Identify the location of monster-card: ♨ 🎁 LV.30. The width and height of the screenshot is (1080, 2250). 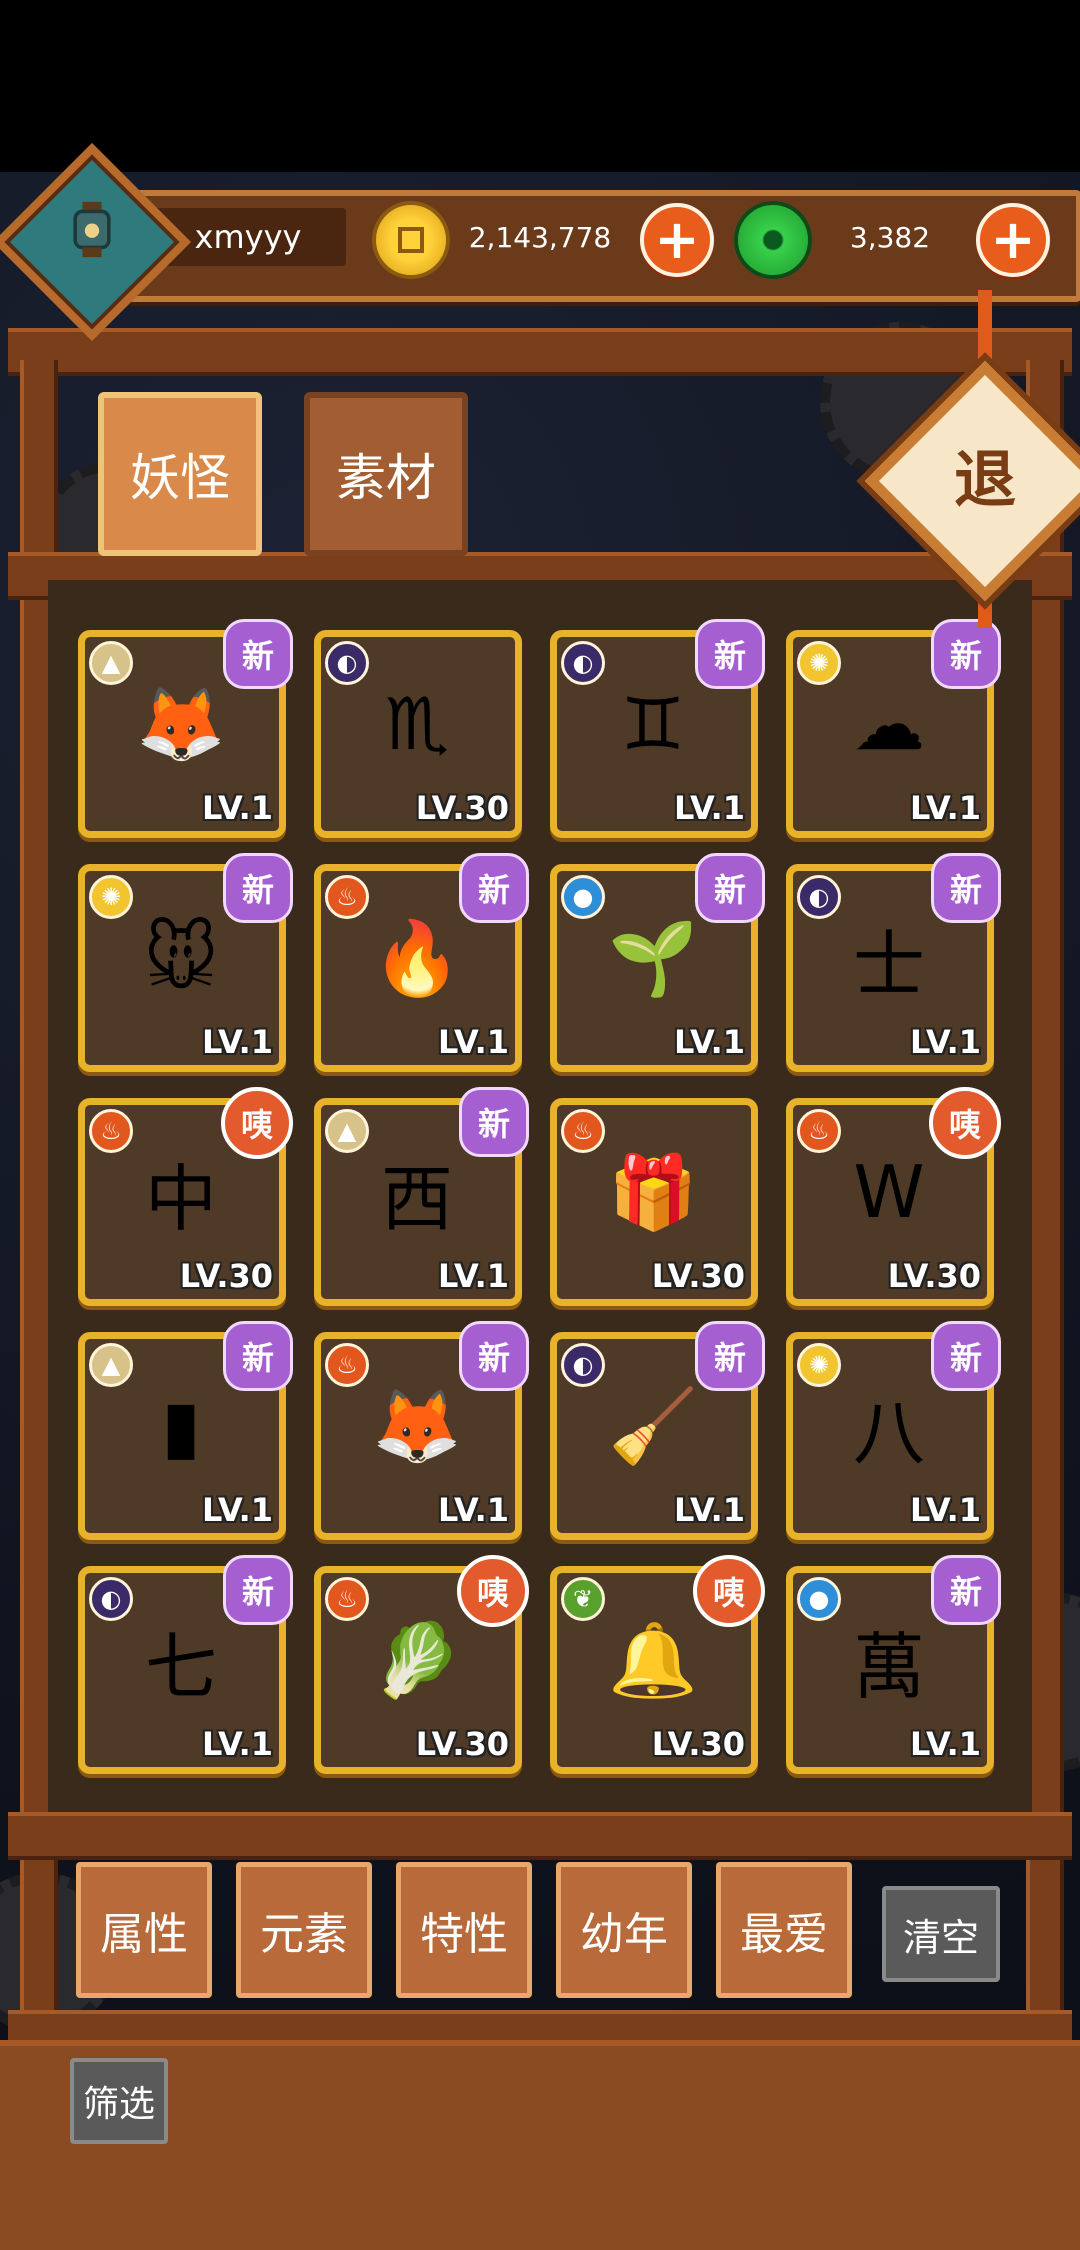
(654, 1202).